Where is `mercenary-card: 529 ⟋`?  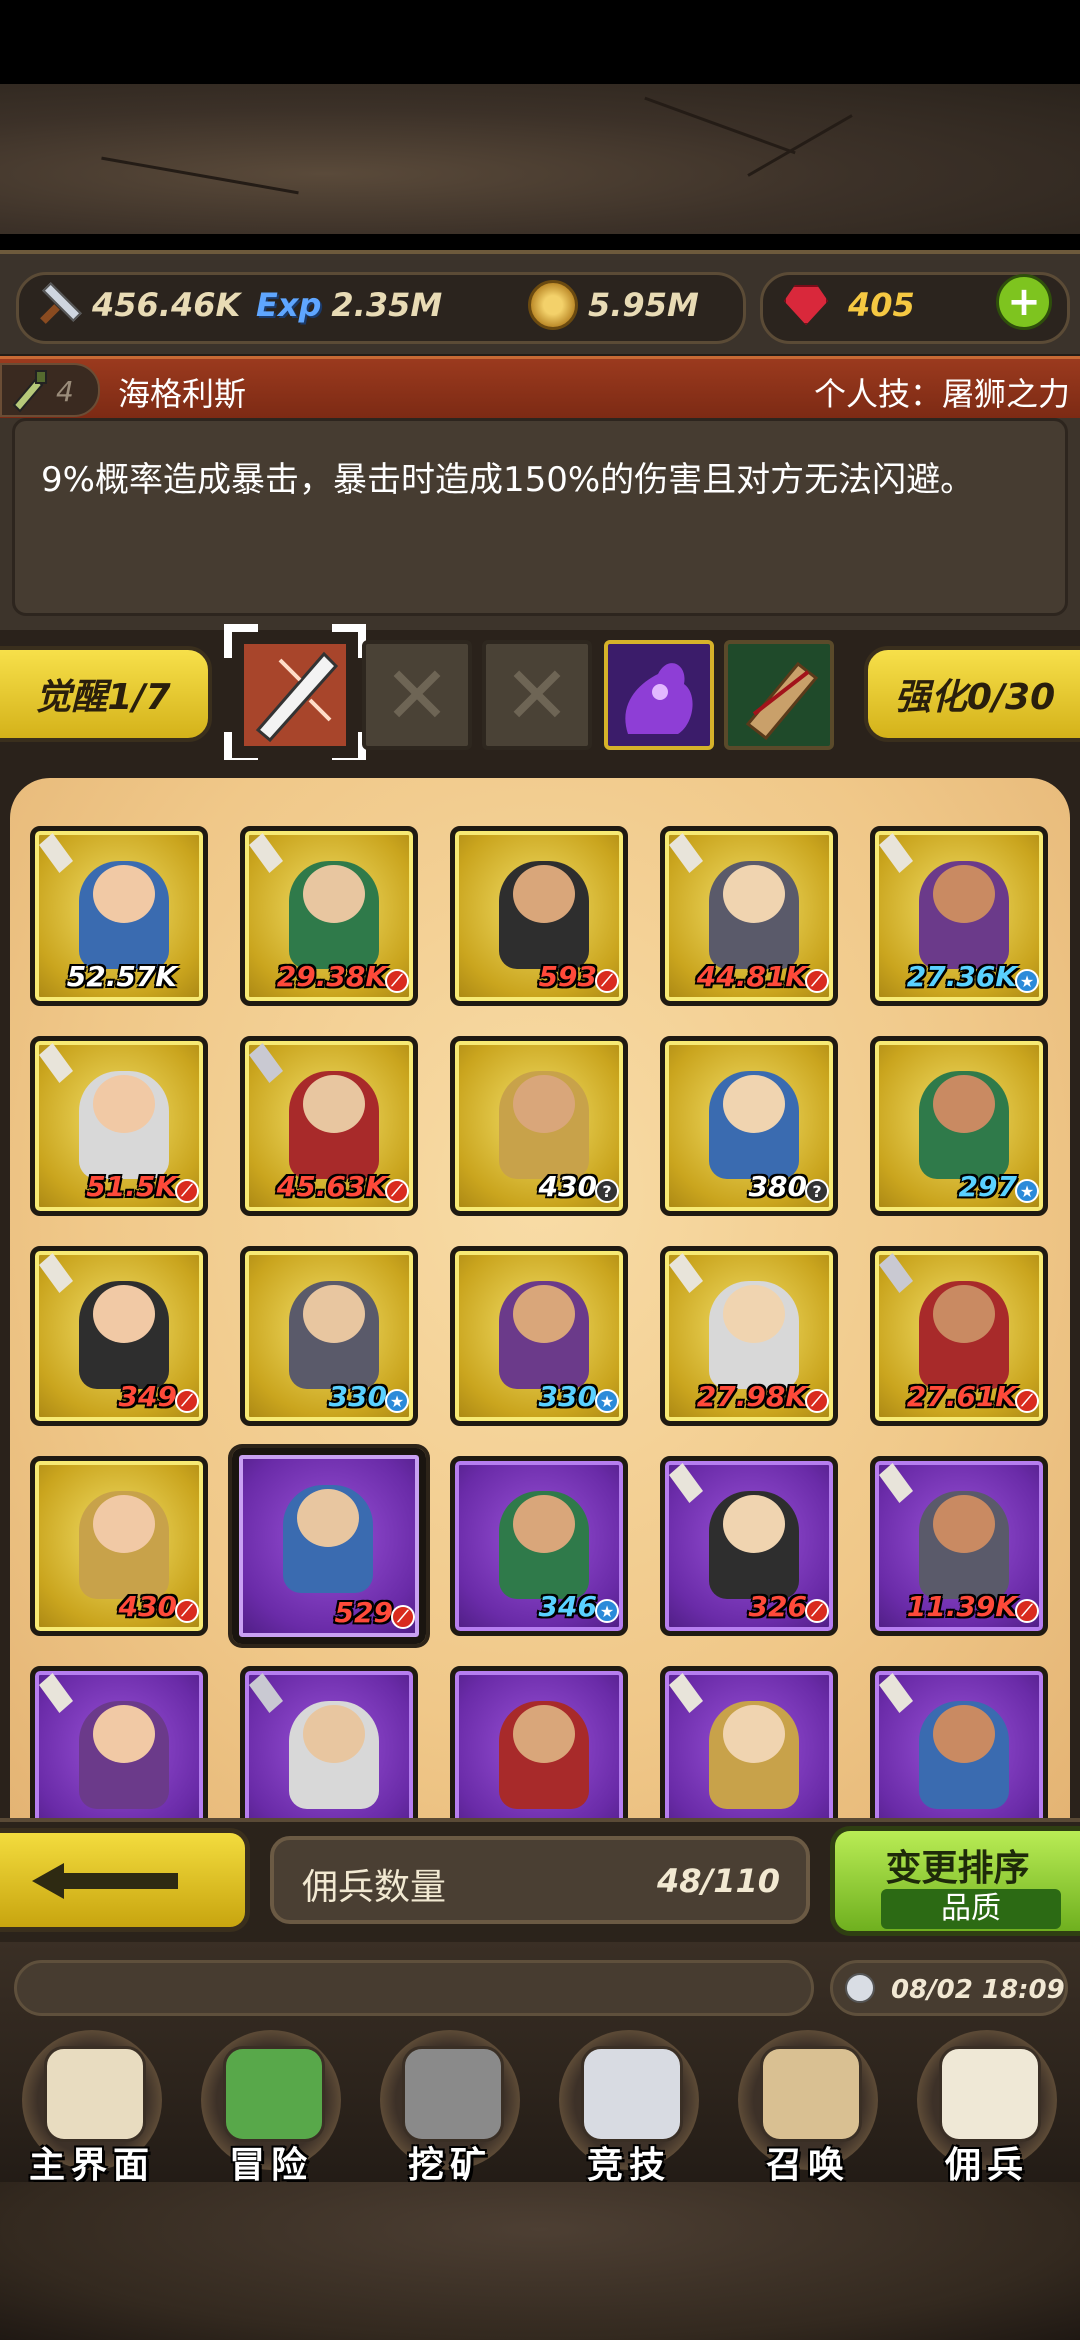
mercenary-card: 529 ⟋ is located at coordinates (329, 1546).